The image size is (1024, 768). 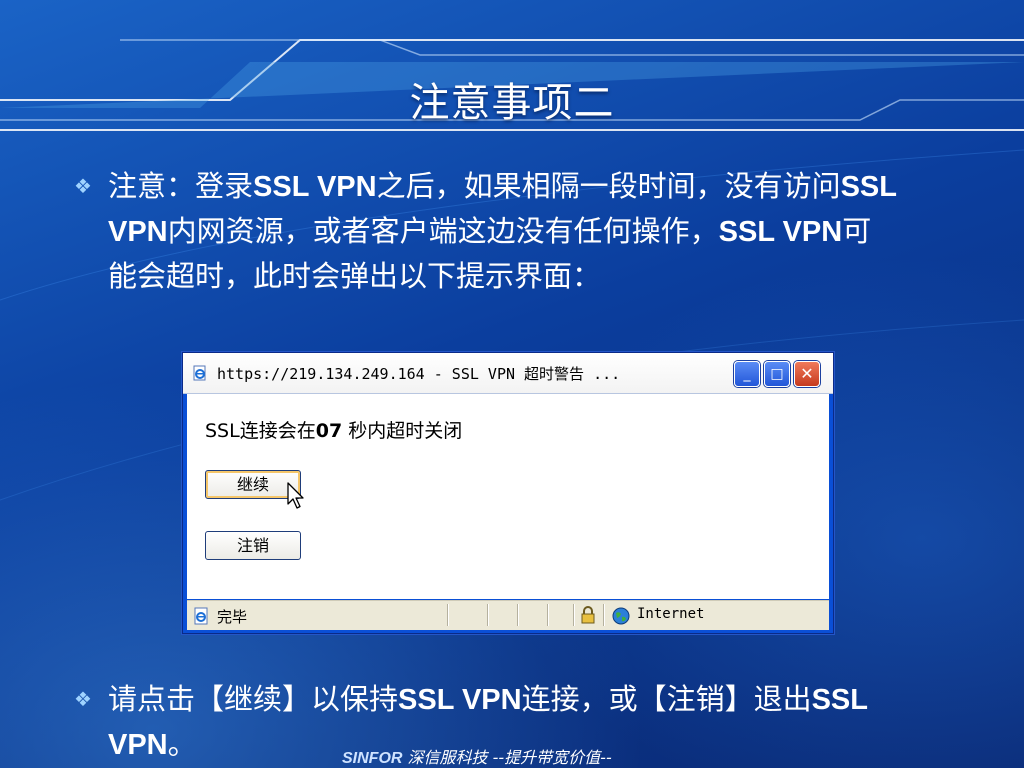 I want to click on security-zone-label: Internet, so click(x=671, y=614).